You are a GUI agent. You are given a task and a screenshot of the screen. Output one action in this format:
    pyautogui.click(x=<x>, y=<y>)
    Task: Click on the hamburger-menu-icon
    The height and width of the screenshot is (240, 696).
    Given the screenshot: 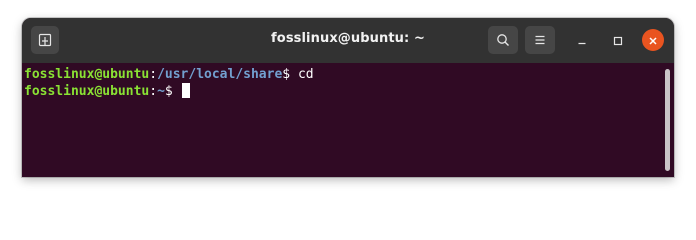 What is the action you would take?
    pyautogui.click(x=540, y=40)
    